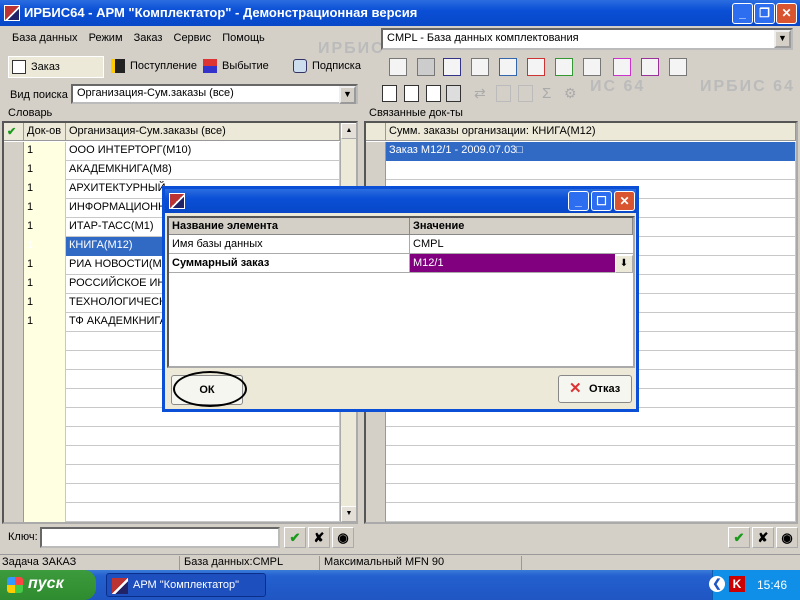 This screenshot has height=600, width=800. I want to click on download-arrow-icon: ⬇, so click(624, 264).